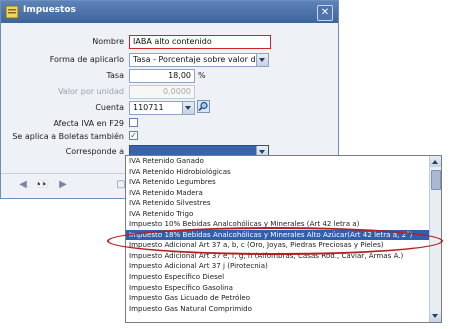 Image resolution: width=450 pixels, height=329 pixels. I want to click on dropdown-option: IVA Retenido Madera, so click(283, 193).